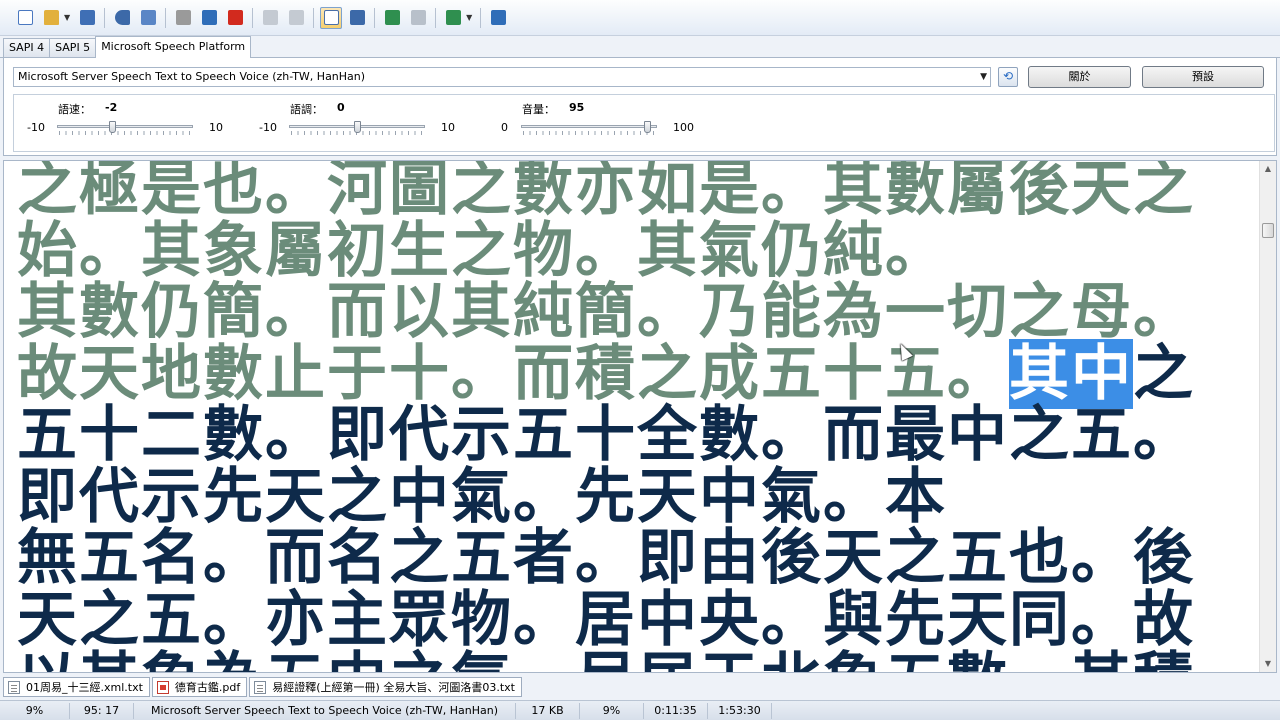 The image size is (1280, 720). Describe the element at coordinates (740, 710) in the screenshot. I see `status-total: 1:53:30` at that location.